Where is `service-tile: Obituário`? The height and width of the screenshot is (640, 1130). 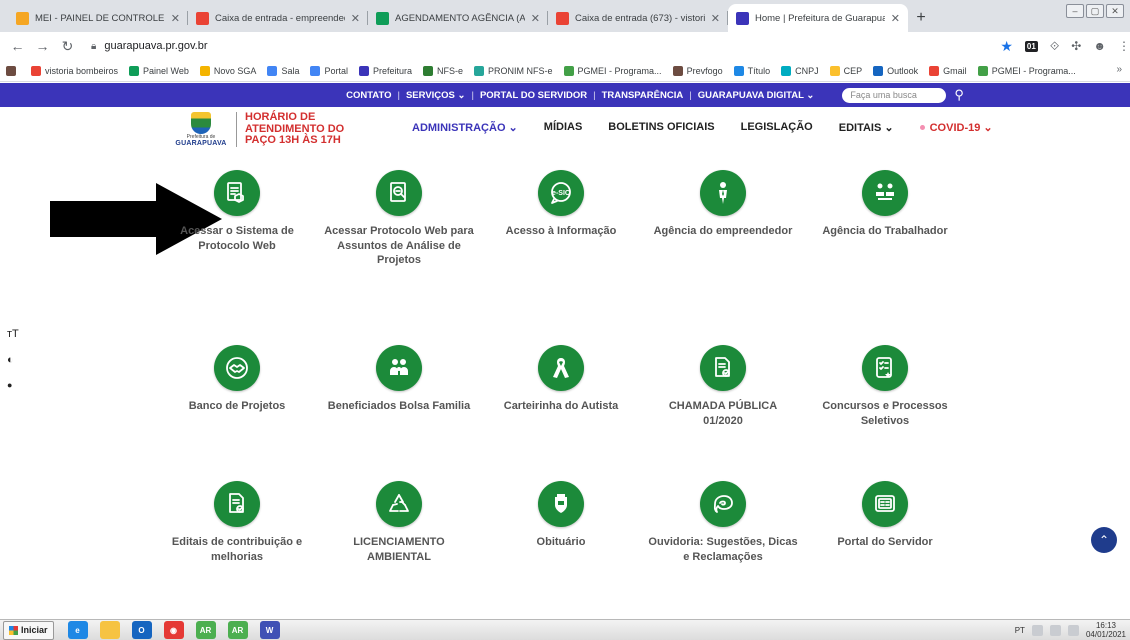 service-tile: Obituário is located at coordinates (561, 515).